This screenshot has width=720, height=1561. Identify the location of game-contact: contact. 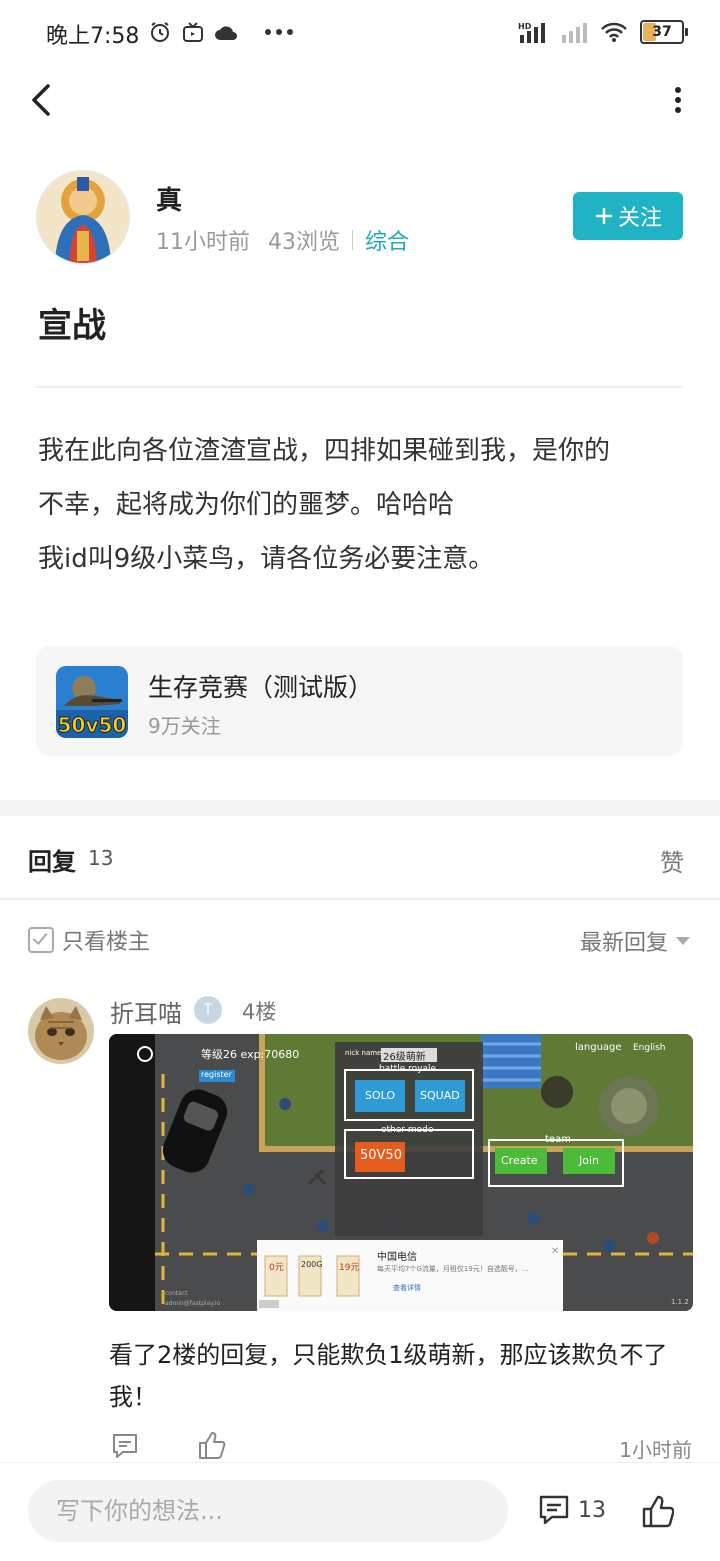
(176, 1293).